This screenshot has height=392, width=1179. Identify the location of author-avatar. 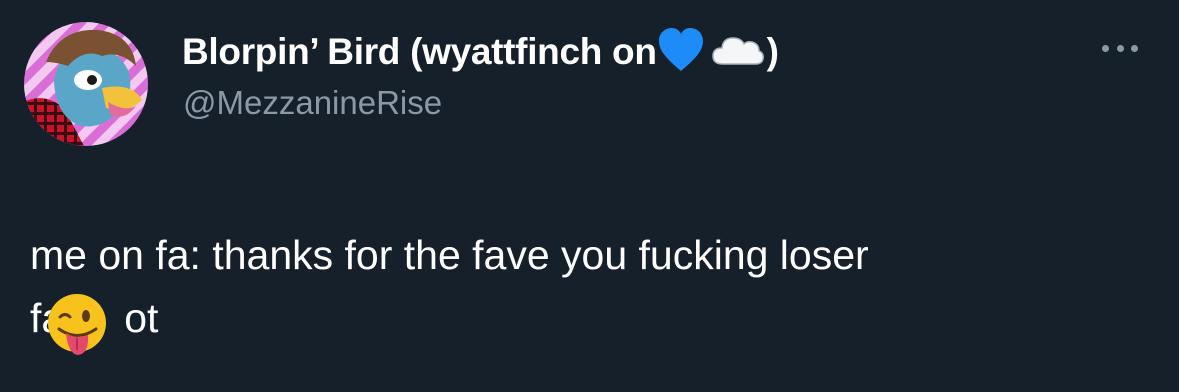
(86, 84).